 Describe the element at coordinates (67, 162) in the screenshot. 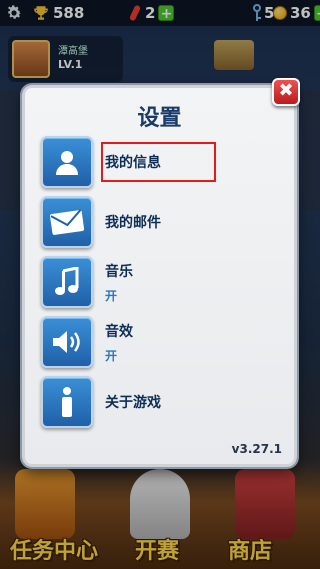

I see `person-icon` at that location.